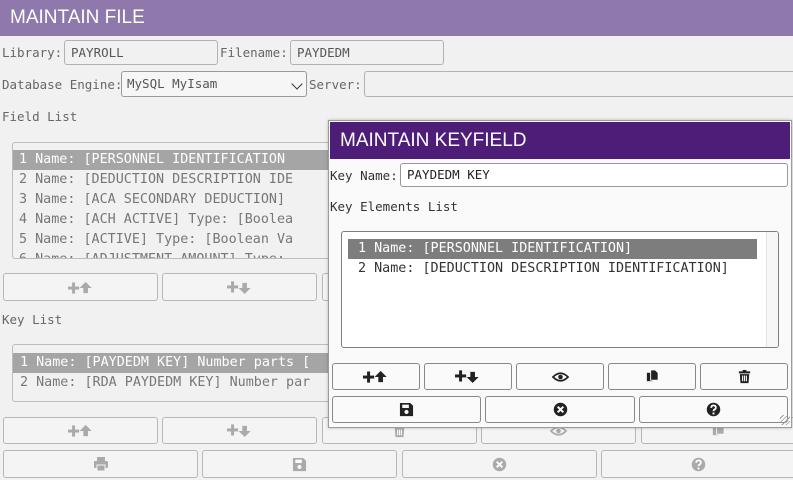 The height and width of the screenshot is (480, 793). Describe the element at coordinates (552, 249) in the screenshot. I see `list-item: 1 Name: [PERSONNEL IDENTIFICATION]` at that location.